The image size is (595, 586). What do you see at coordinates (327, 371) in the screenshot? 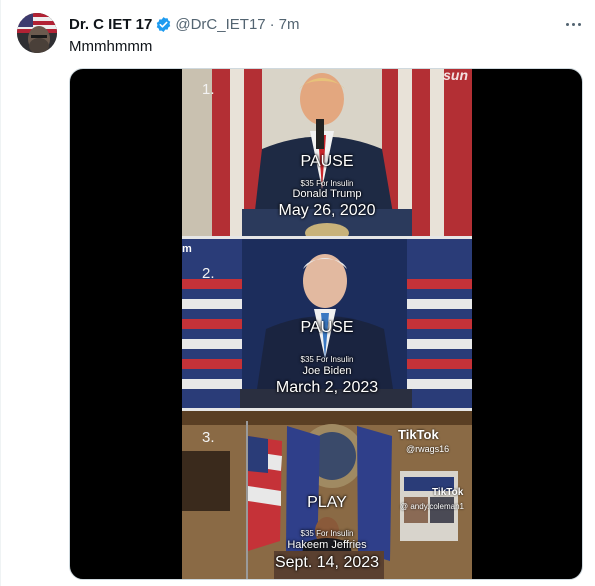
I see `person-name: Joe Biden` at bounding box center [327, 371].